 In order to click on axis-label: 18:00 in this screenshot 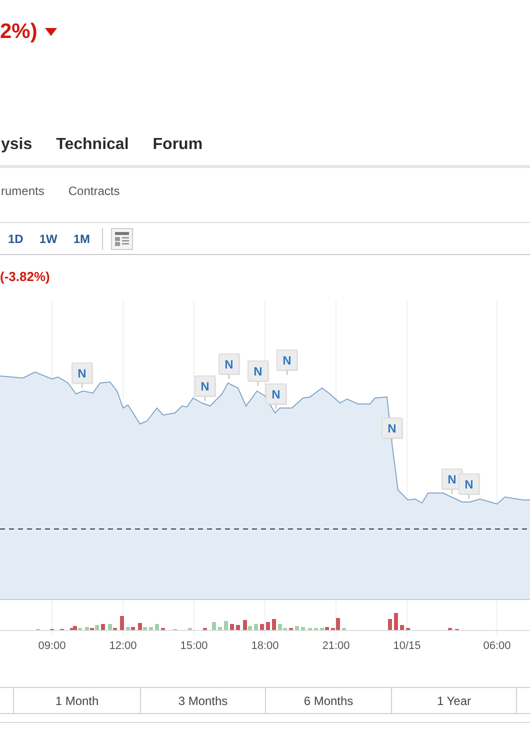, I will do `click(265, 646)`.